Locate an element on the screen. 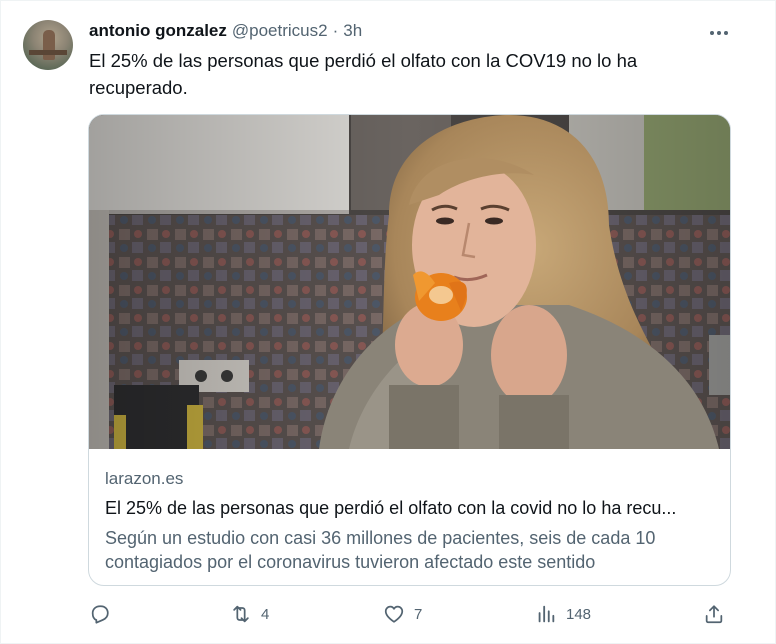 Image resolution: width=776 pixels, height=644 pixels. author-handle: @poetricus2 is located at coordinates (280, 31).